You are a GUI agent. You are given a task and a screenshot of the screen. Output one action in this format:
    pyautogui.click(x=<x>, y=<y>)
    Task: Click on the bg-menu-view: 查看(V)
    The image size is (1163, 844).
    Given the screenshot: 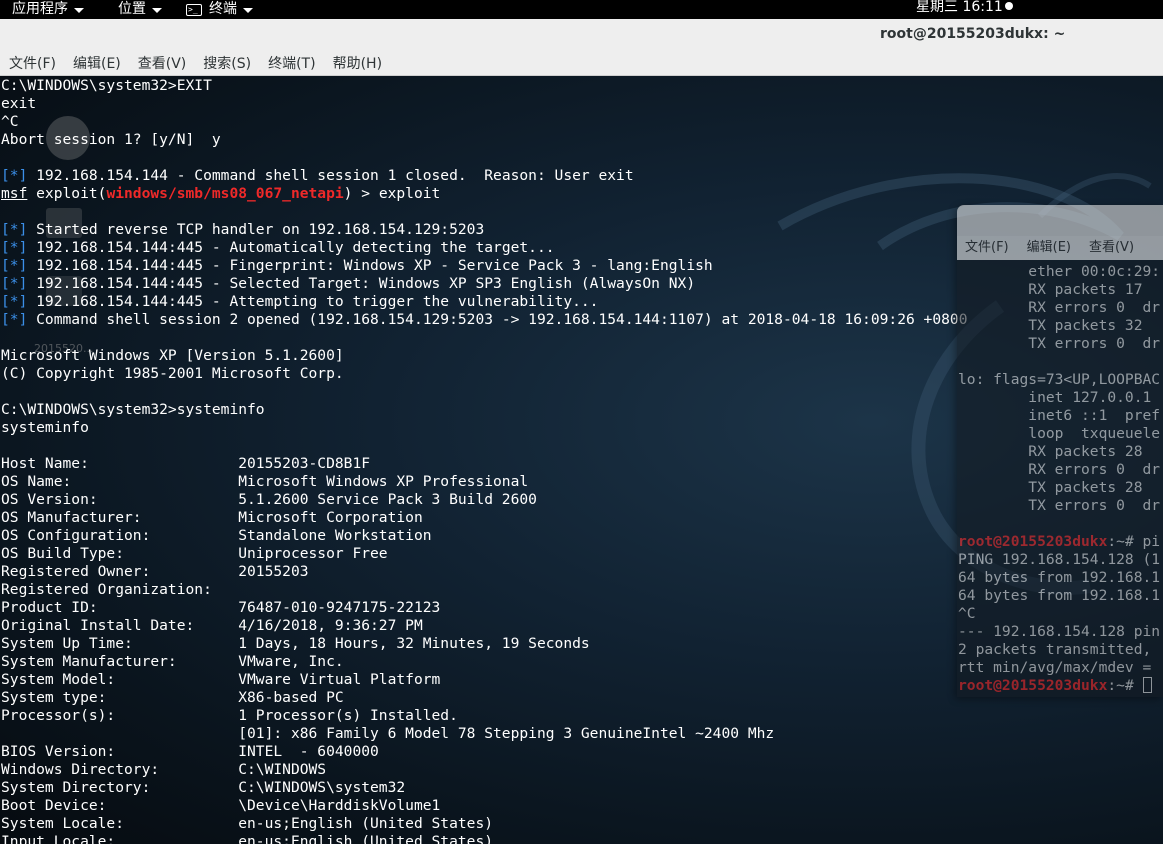 What is the action you would take?
    pyautogui.click(x=1111, y=248)
    